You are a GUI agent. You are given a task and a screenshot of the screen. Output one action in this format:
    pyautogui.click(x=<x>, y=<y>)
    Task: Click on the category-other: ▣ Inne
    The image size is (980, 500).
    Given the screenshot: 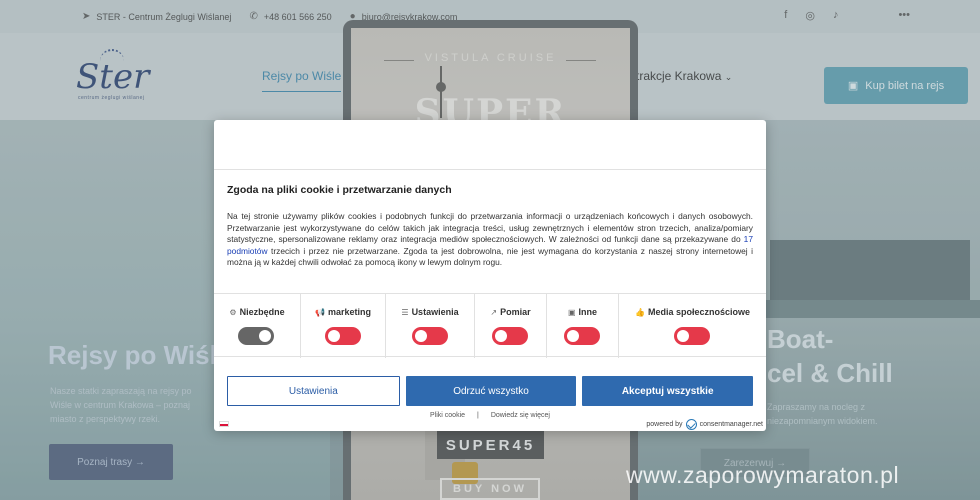 What is the action you would take?
    pyautogui.click(x=583, y=326)
    